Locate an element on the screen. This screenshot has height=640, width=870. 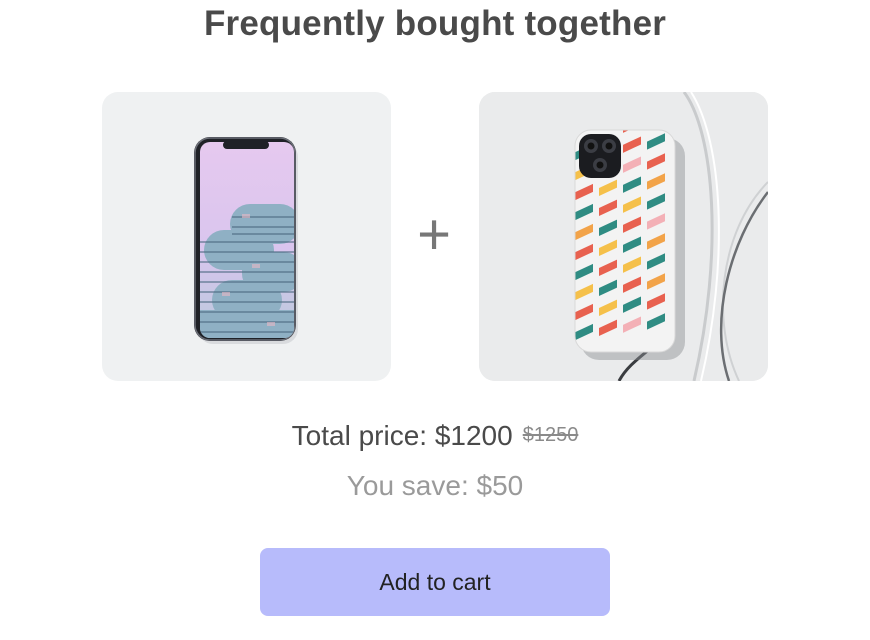
plus-icon: + is located at coordinates (434, 234).